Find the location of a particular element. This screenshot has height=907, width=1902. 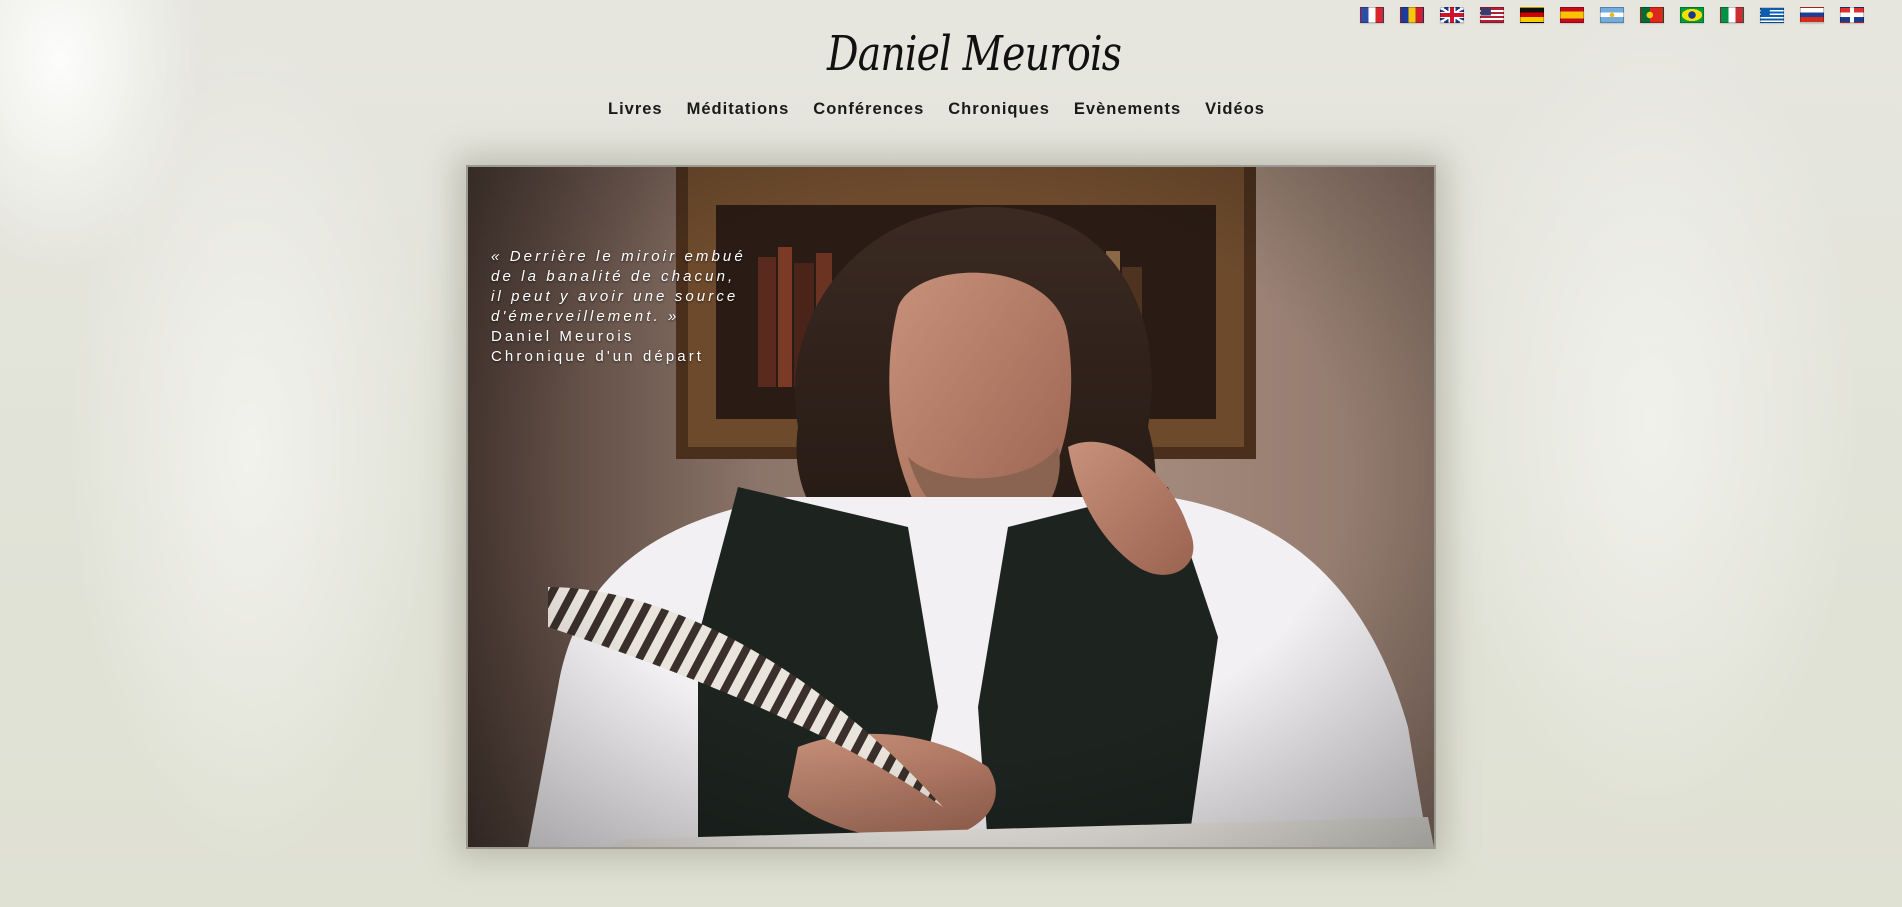

flag-ar-icon is located at coordinates (1612, 15).